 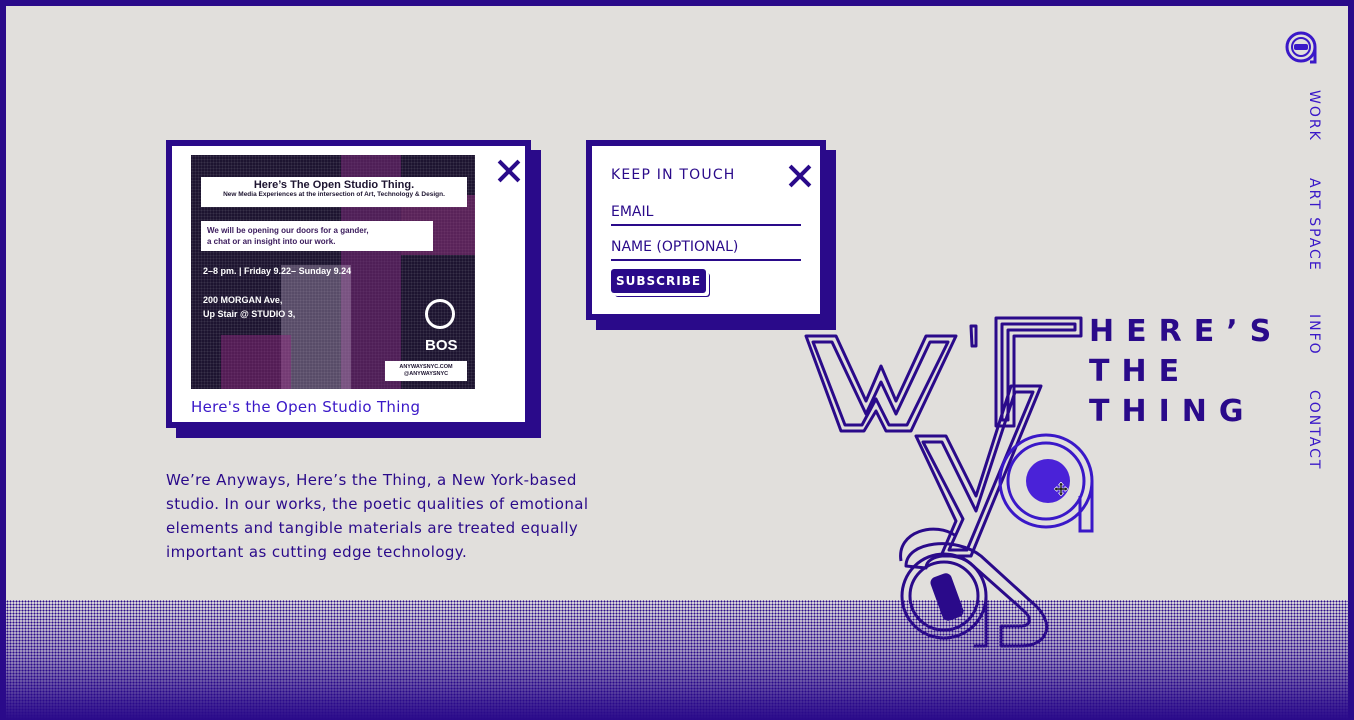 What do you see at coordinates (673, 175) in the screenshot?
I see `newsletter-title: KEEP IN TOUCH` at bounding box center [673, 175].